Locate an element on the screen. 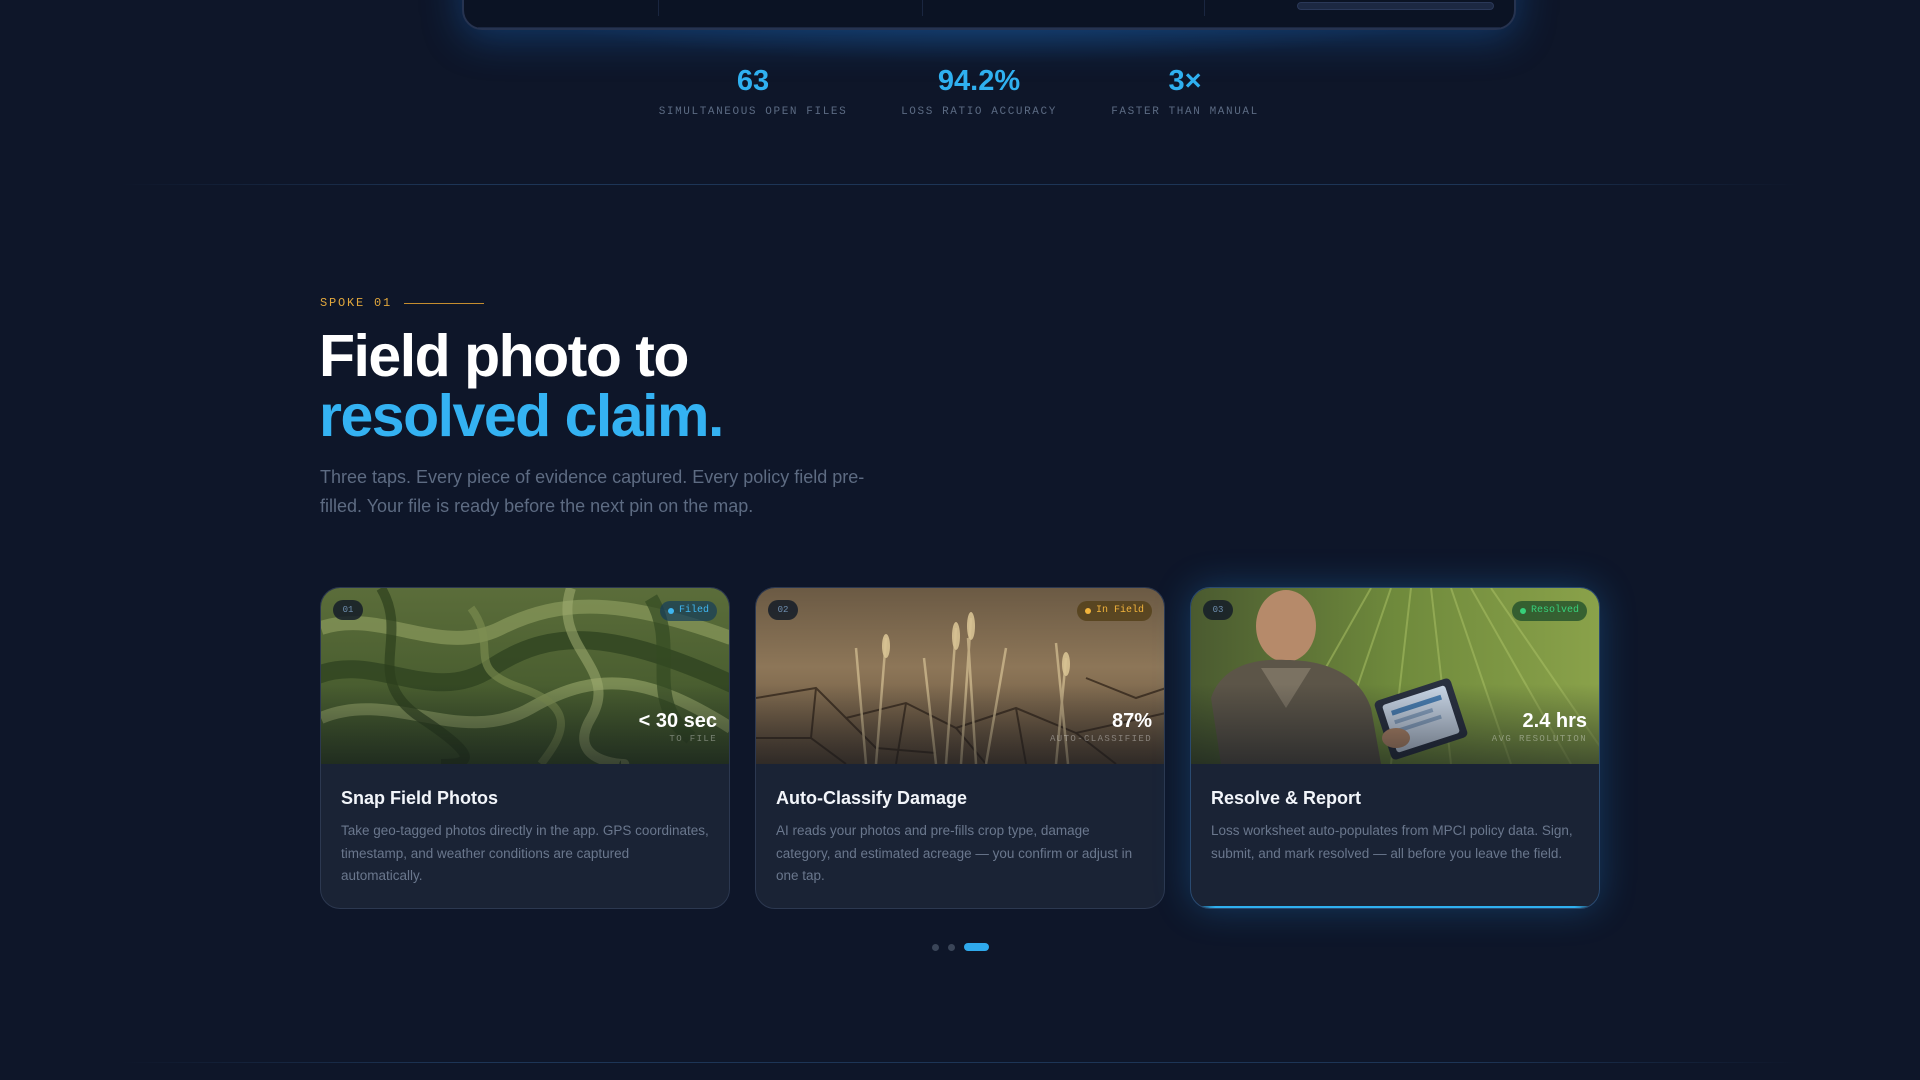 Image resolution: width=1920 pixels, height=1080 pixels. headline-line-2: resolved claim. is located at coordinates (521, 416).